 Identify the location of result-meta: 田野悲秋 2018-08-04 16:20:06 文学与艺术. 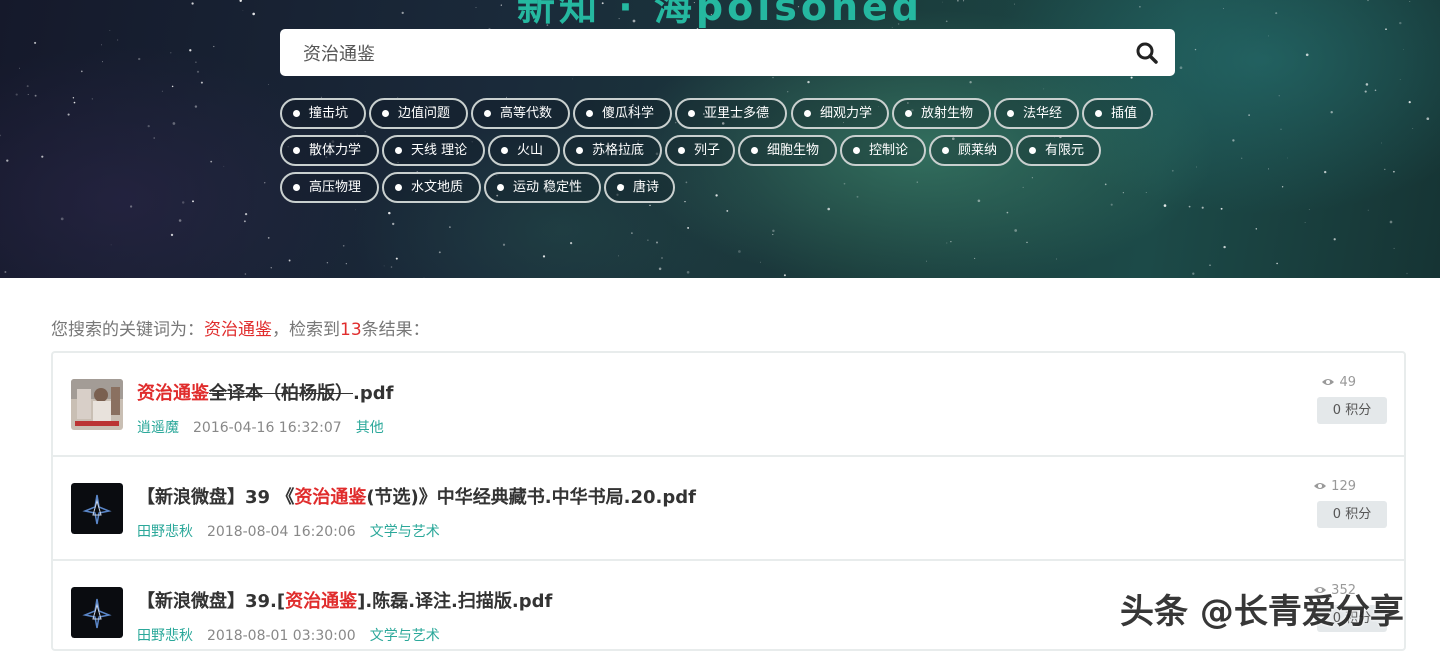
(288, 531).